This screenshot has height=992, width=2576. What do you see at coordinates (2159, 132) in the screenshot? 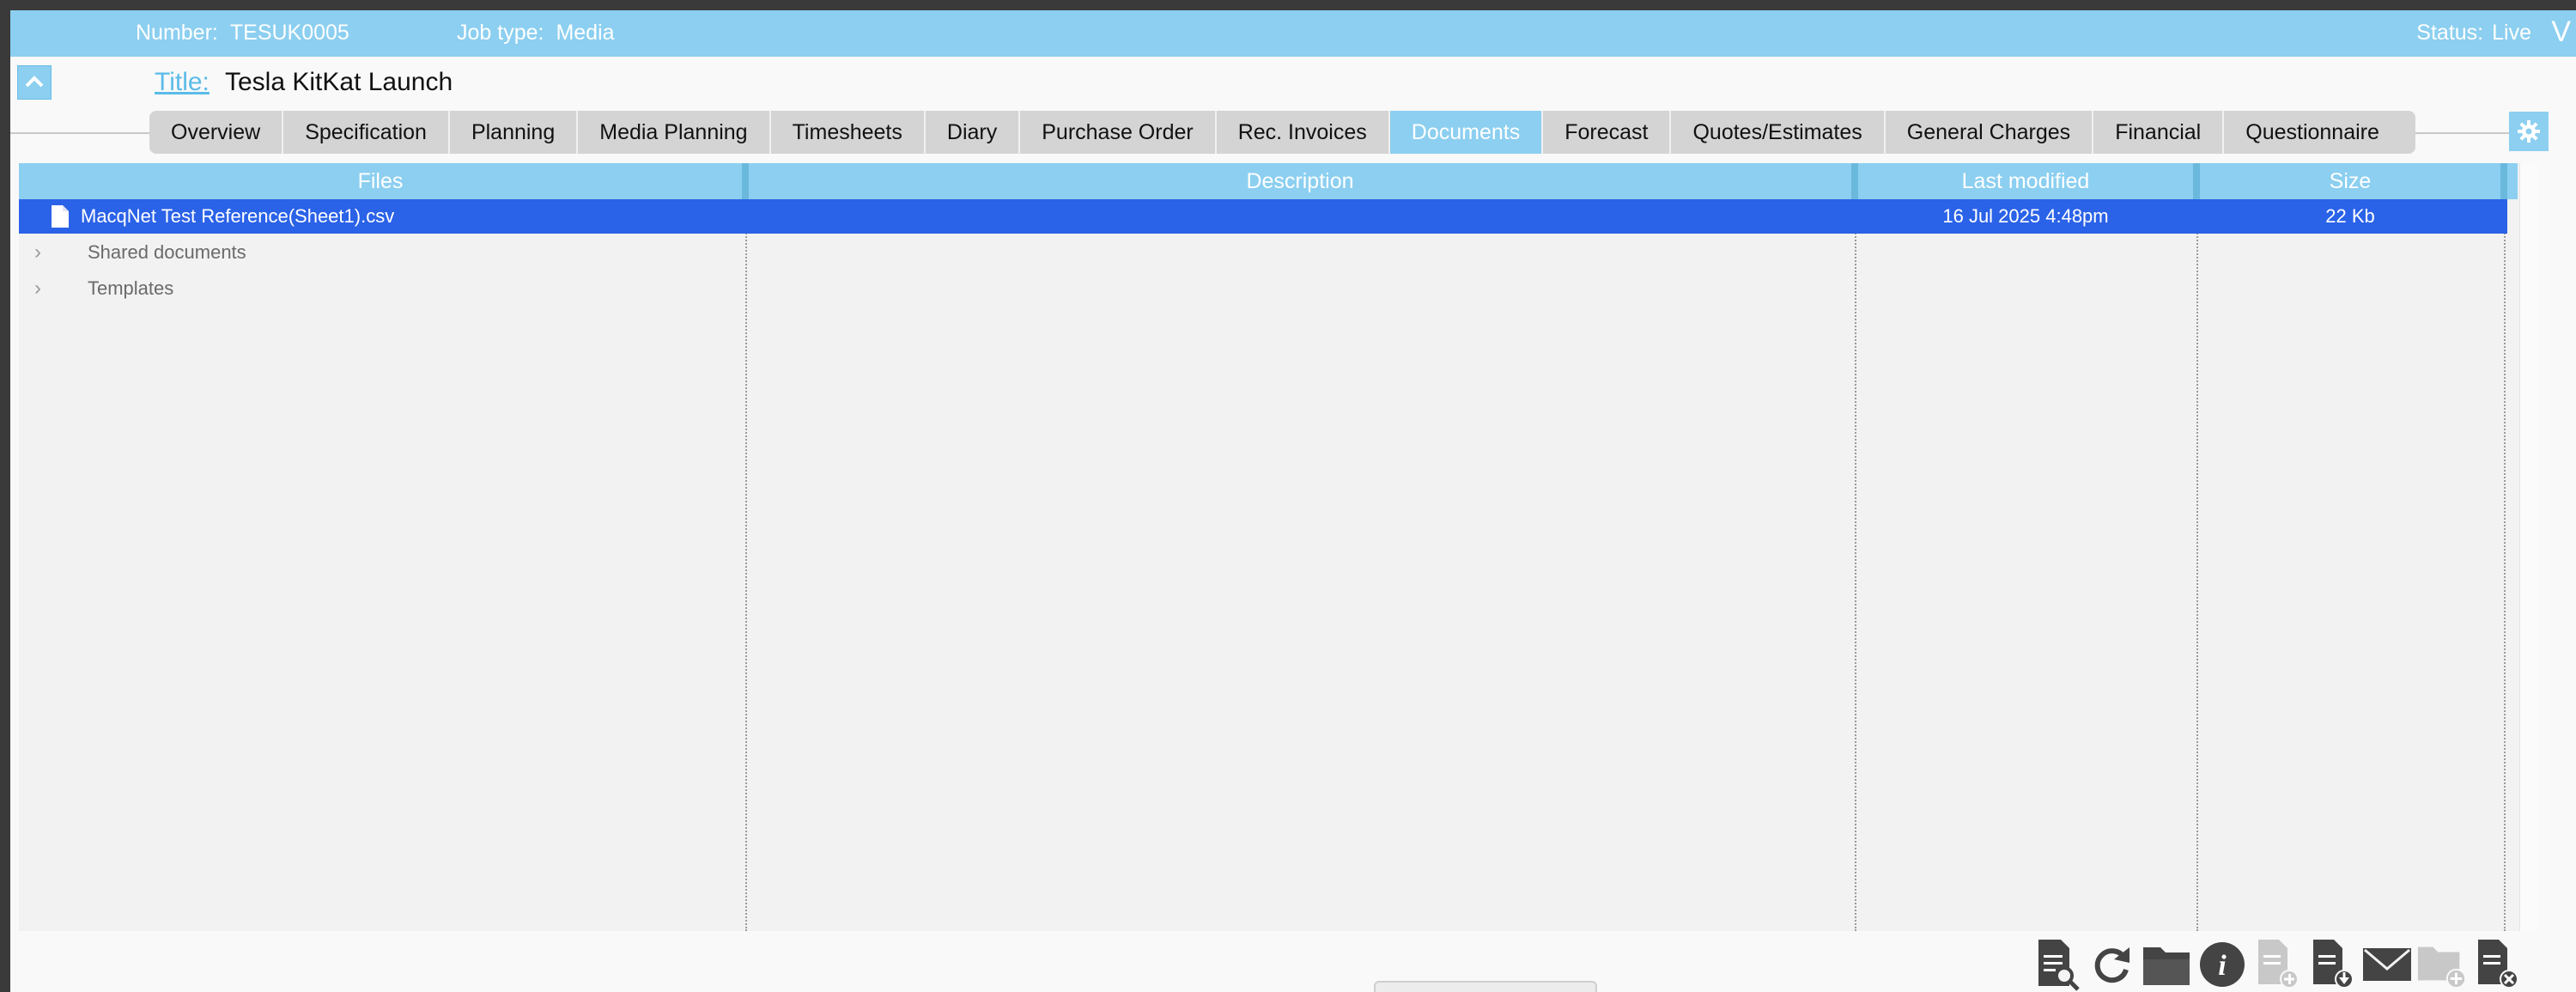
I see `tab-financial: Financial` at bounding box center [2159, 132].